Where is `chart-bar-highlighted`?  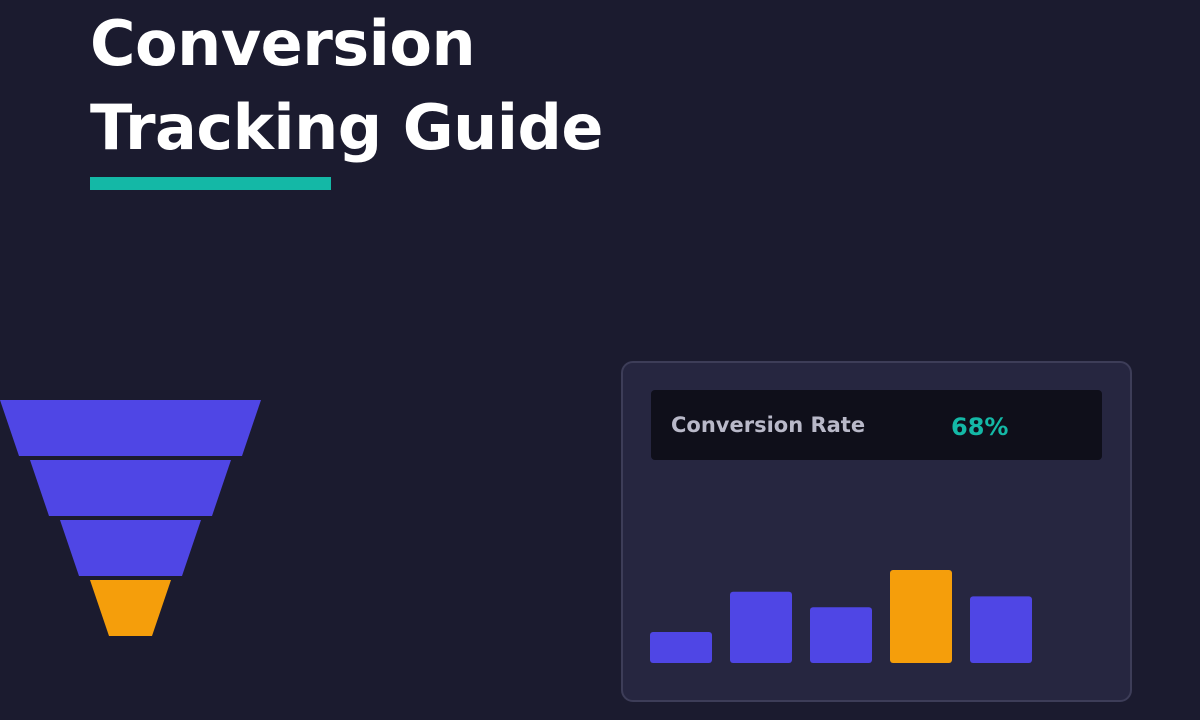
chart-bar-highlighted is located at coordinates (921, 616).